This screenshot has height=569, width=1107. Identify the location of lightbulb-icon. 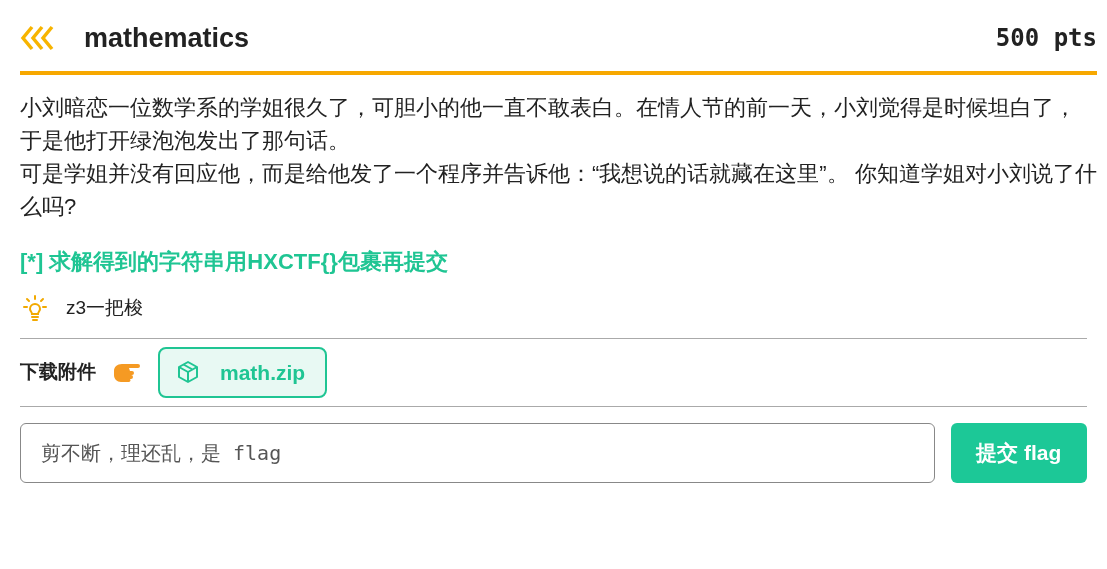
(35, 308).